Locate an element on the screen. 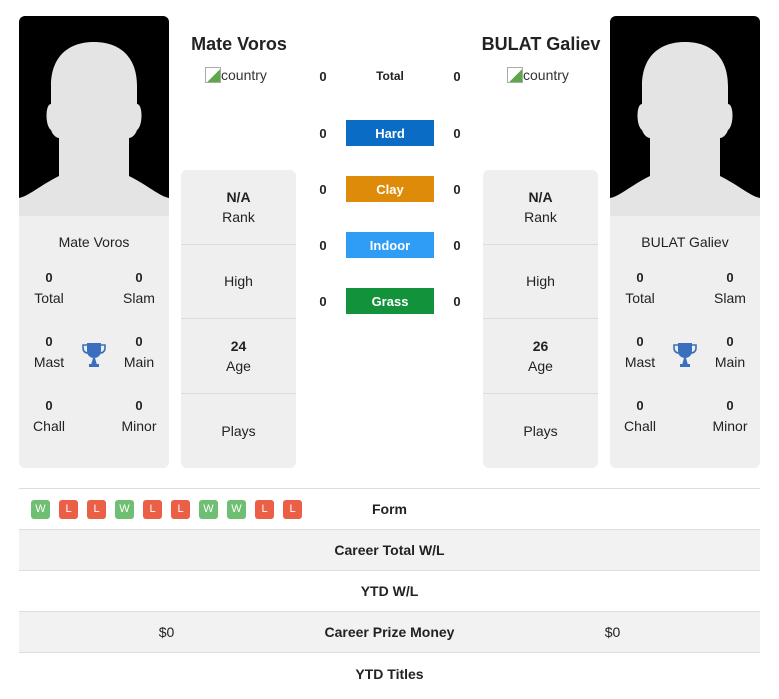 The height and width of the screenshot is (699, 779). surface-row-indoor: 0 Indoor 0 is located at coordinates (390, 245).